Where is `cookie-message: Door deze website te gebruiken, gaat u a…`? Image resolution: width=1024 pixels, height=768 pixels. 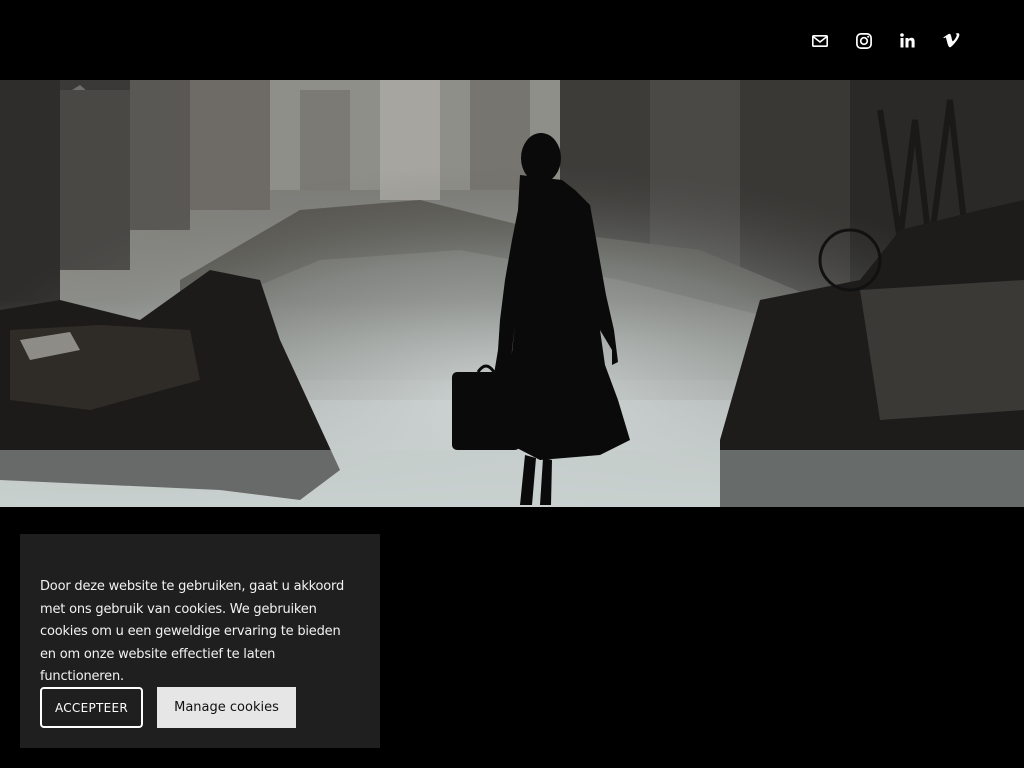 cookie-message: Door deze website te gebruiken, gaat u a… is located at coordinates (192, 631).